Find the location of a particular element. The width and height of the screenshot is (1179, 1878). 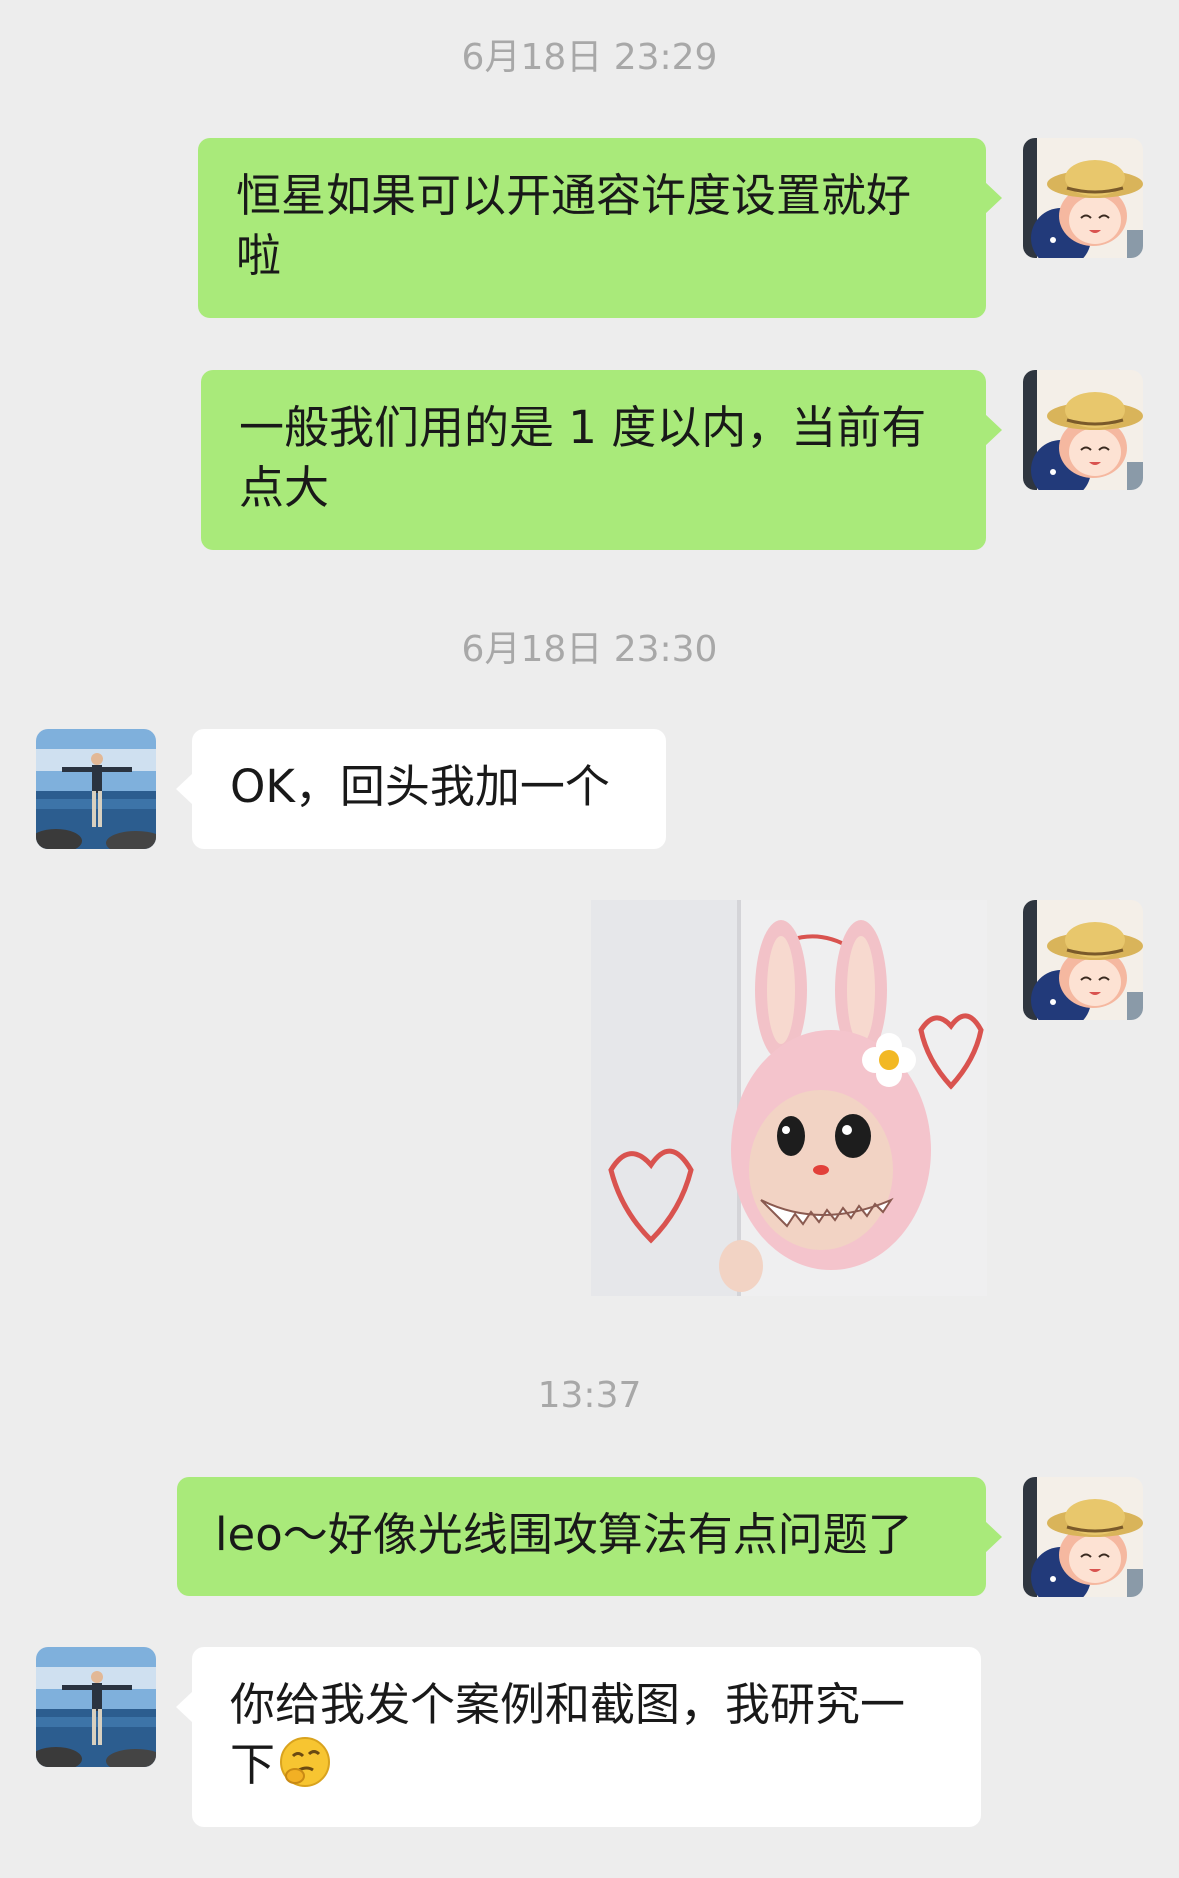

pink-bunny-toy-sticker-icon is located at coordinates (789, 1098).